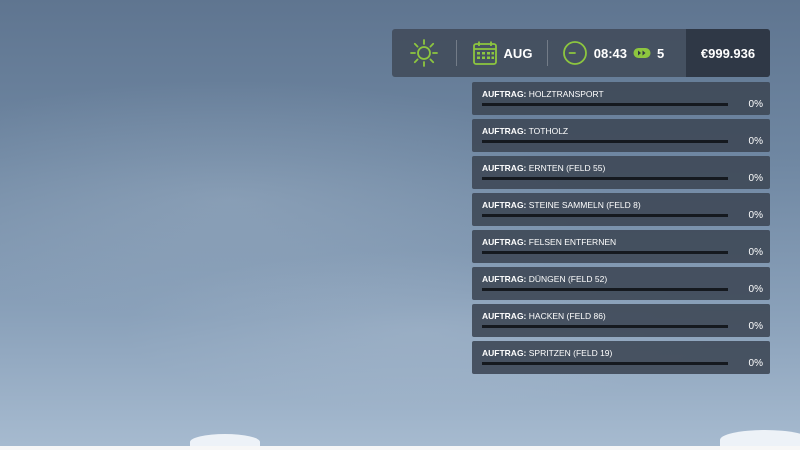 The width and height of the screenshot is (800, 450). Describe the element at coordinates (484, 53) in the screenshot. I see `calendar-icon` at that location.